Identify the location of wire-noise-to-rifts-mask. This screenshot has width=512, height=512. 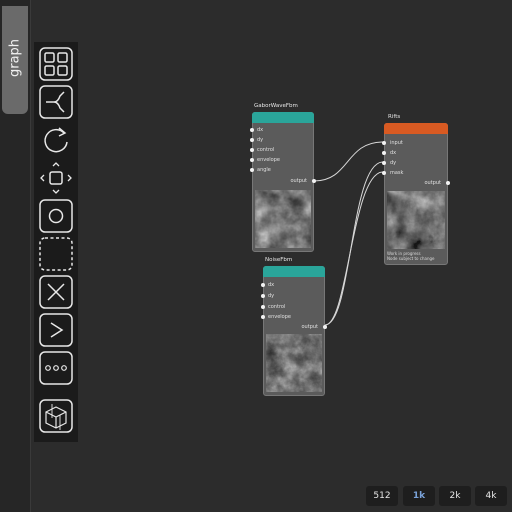
(354, 248).